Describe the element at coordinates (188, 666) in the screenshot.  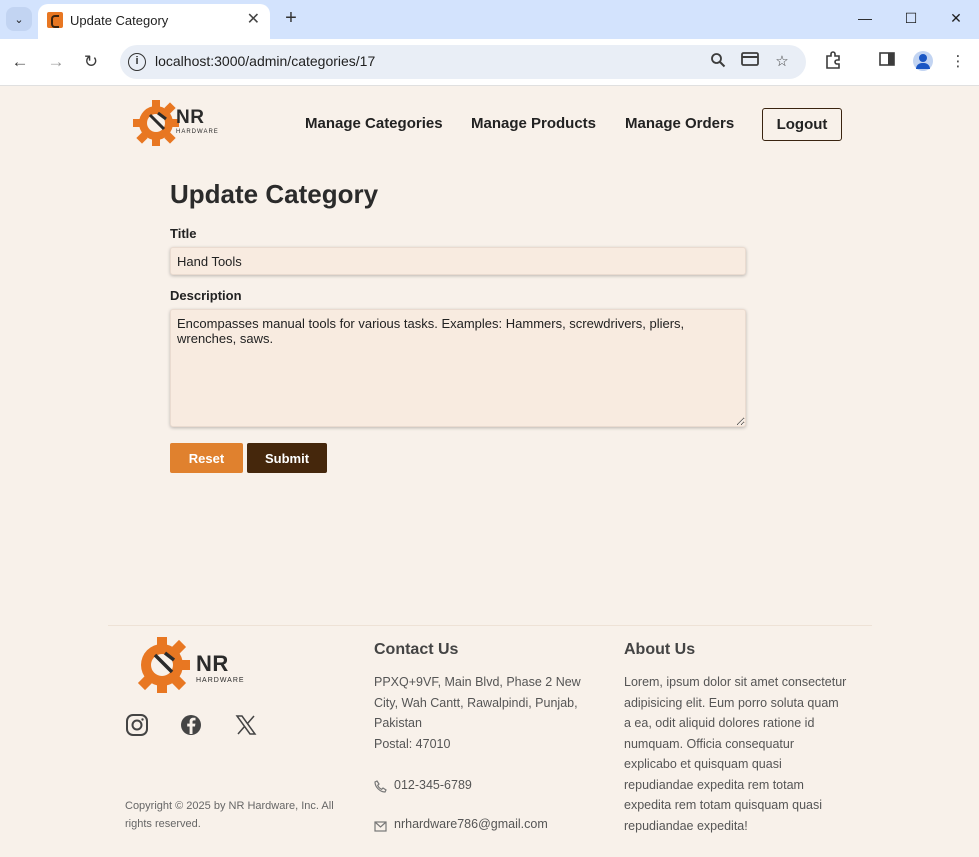
I see `footer-logo: NR HARDWARE` at that location.